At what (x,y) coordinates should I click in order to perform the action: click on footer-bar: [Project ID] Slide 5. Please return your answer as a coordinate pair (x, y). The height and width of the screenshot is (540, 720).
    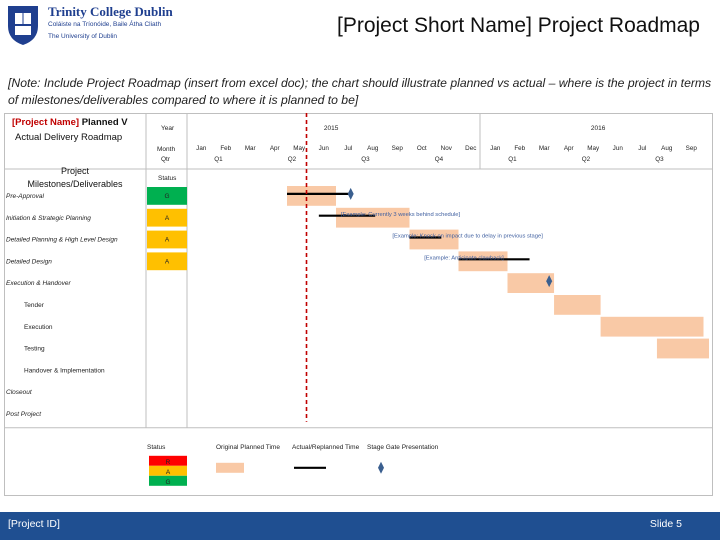
    Looking at the image, I should click on (360, 526).